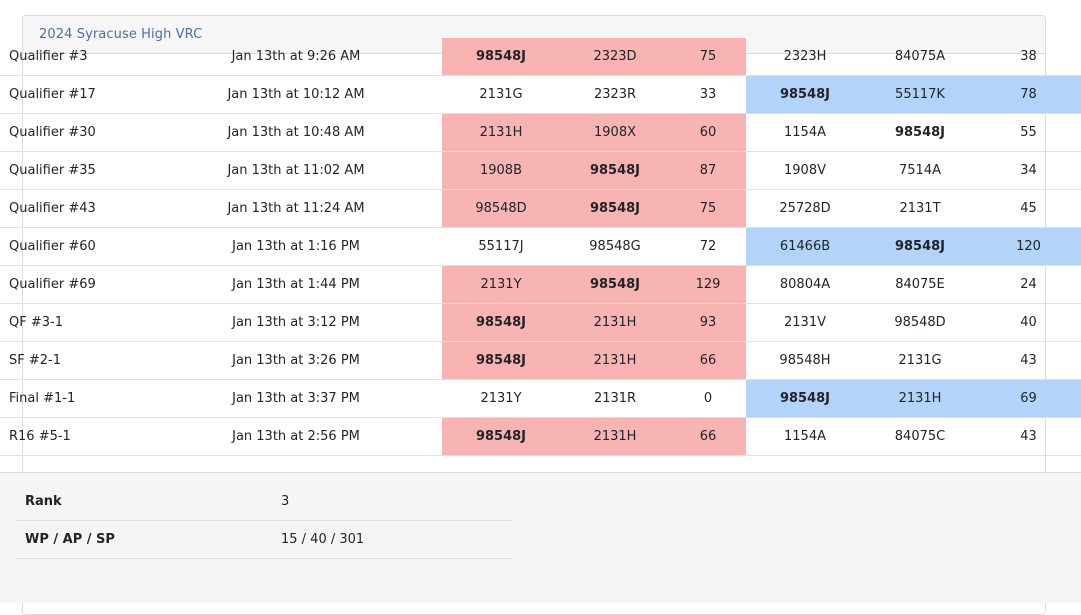 Image resolution: width=1081 pixels, height=615 pixels. Describe the element at coordinates (1028, 94) in the screenshot. I see `blue-score: 78` at that location.